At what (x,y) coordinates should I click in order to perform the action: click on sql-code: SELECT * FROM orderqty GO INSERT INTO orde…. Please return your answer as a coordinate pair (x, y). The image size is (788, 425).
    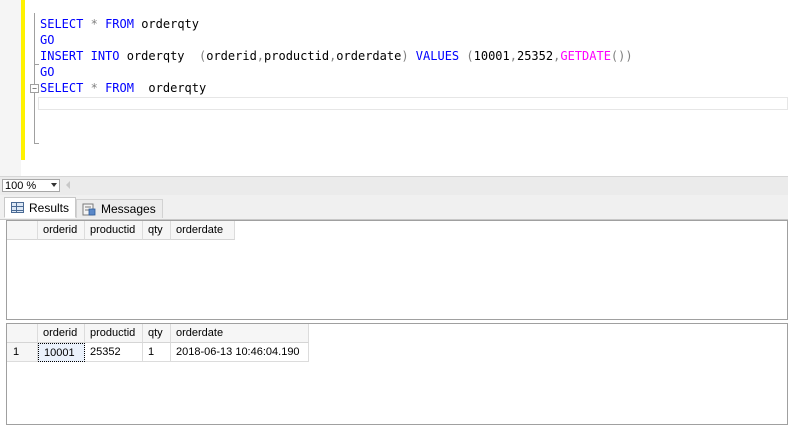
    Looking at the image, I should click on (336, 56).